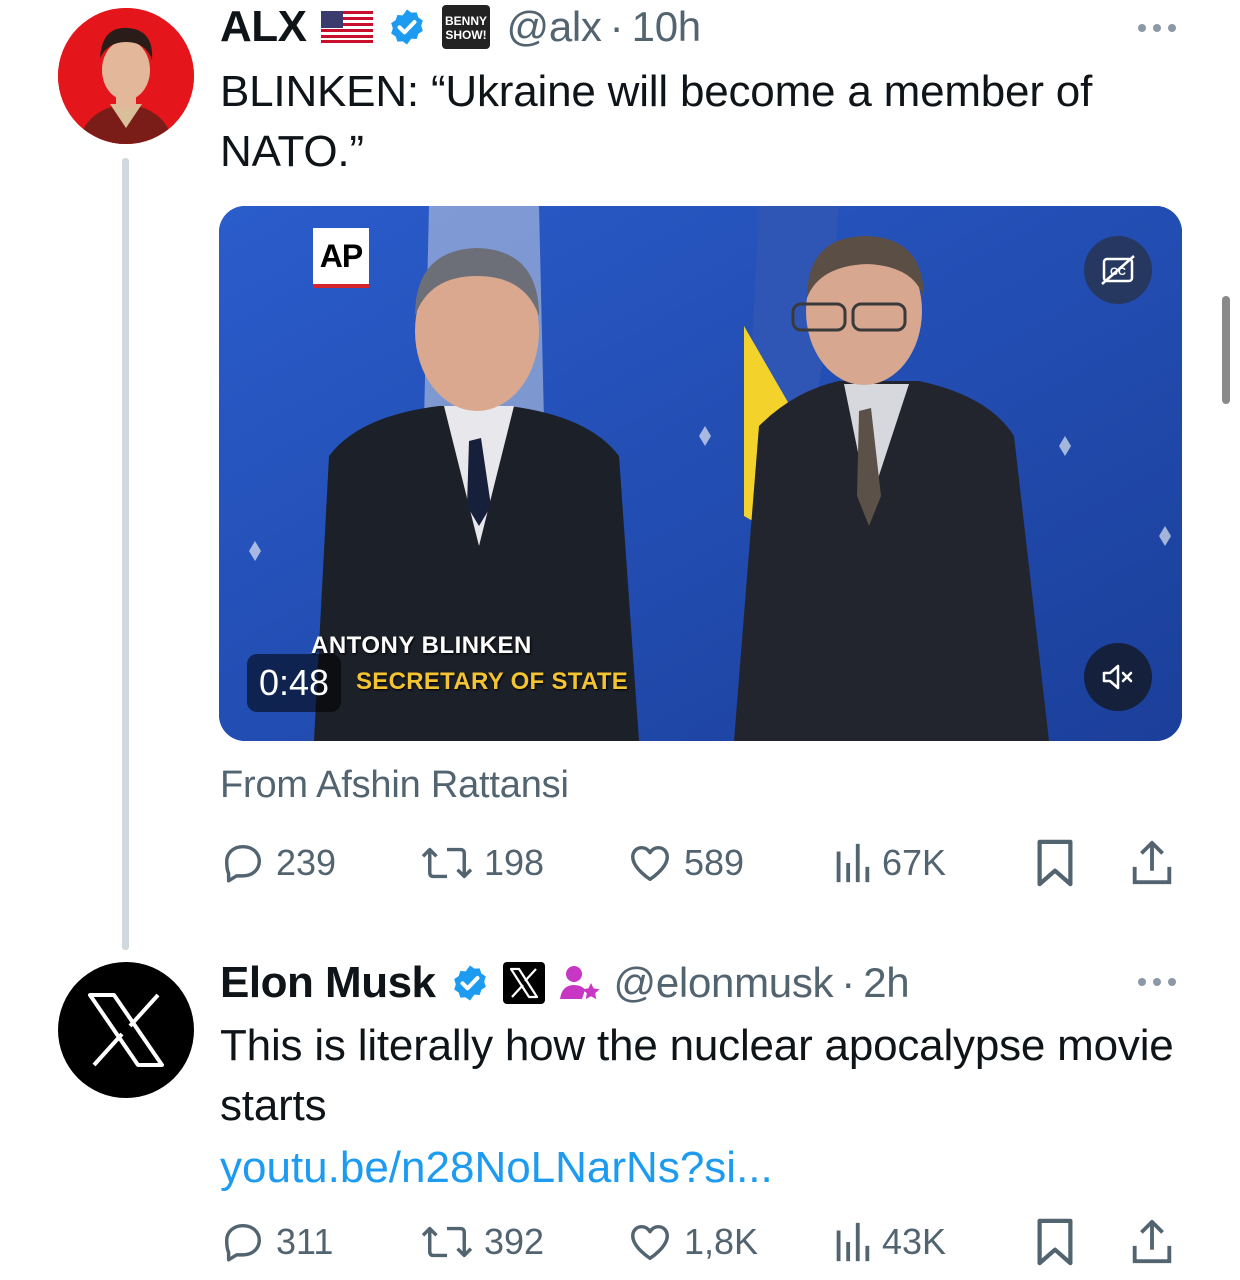 The image size is (1240, 1280). I want to click on views-count: 43K, so click(914, 1241).